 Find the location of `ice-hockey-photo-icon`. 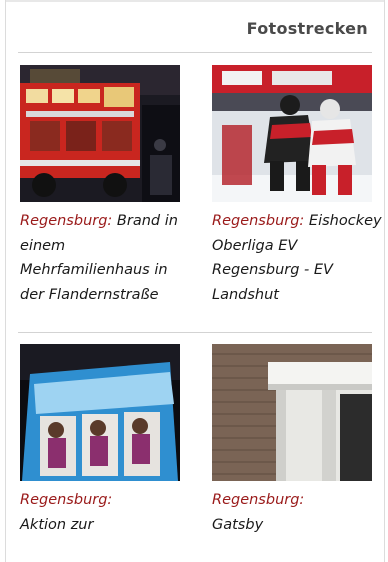

ice-hockey-photo-icon is located at coordinates (292, 133).